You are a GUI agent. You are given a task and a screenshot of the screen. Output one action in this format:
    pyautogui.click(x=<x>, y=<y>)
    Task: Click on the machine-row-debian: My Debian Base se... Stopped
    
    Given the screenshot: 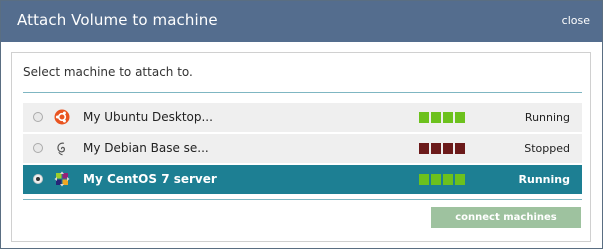 What is the action you would take?
    pyautogui.click(x=302, y=148)
    